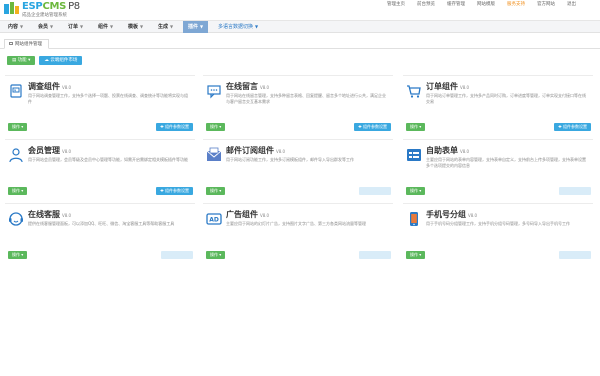  I want to click on svg-text: AD, so click(214, 220).